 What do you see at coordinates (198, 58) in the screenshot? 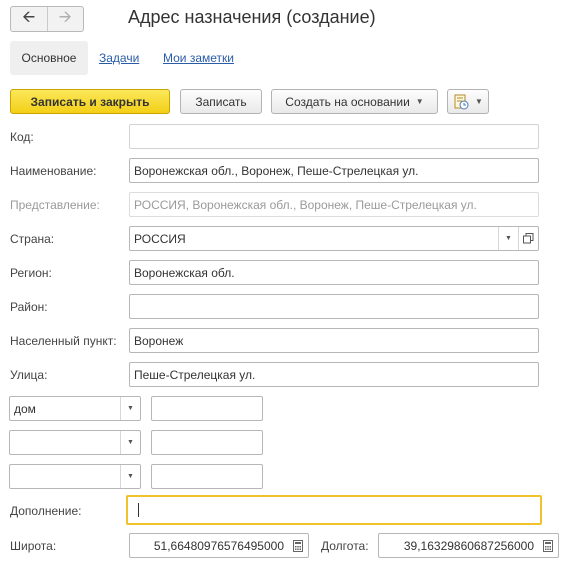
I see `tab-my-notes: Мои заметки` at bounding box center [198, 58].